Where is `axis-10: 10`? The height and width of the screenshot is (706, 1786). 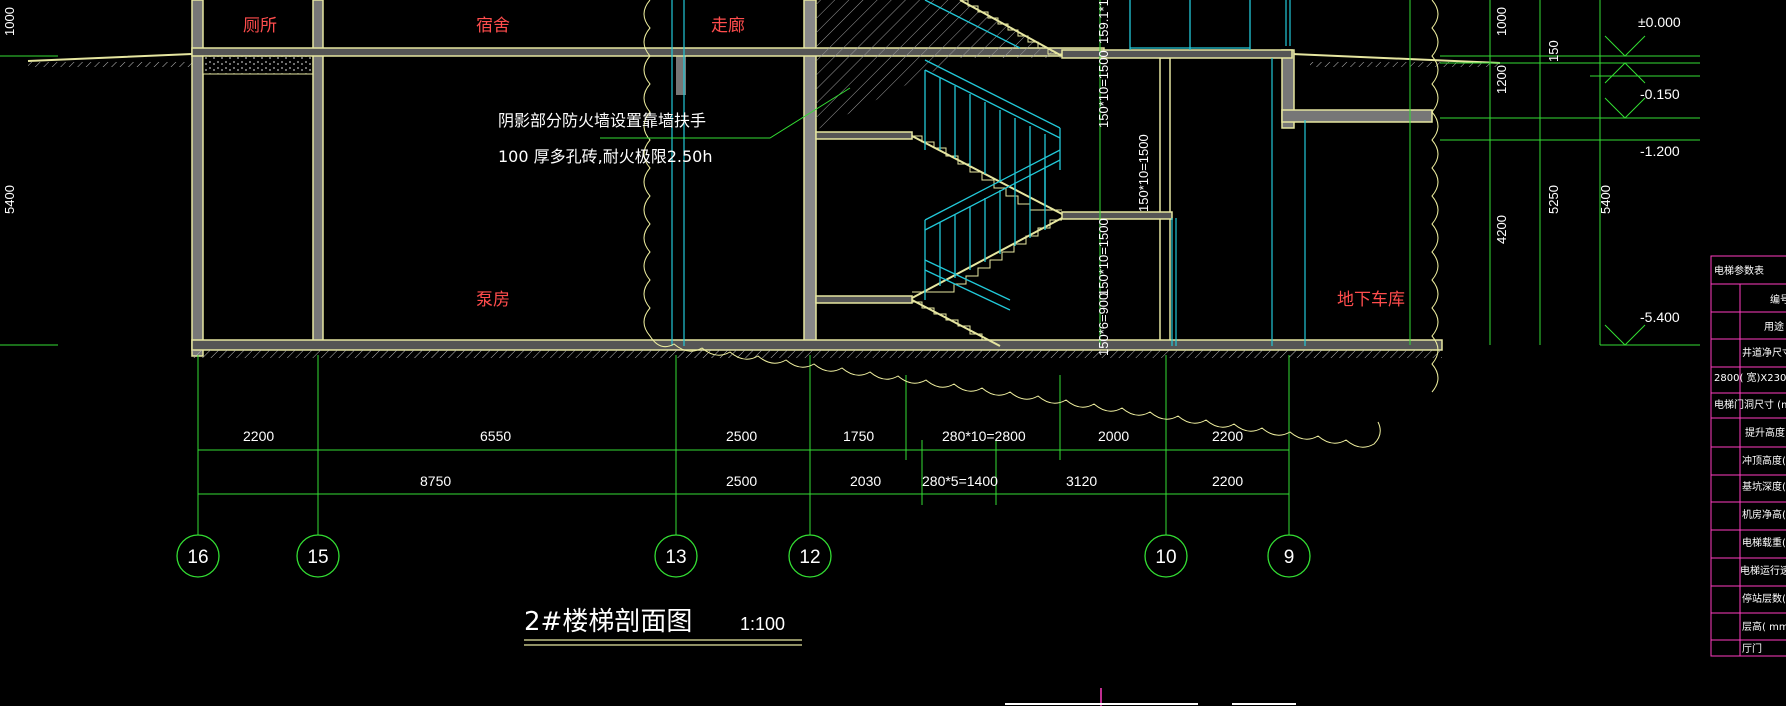 axis-10: 10 is located at coordinates (1165, 557).